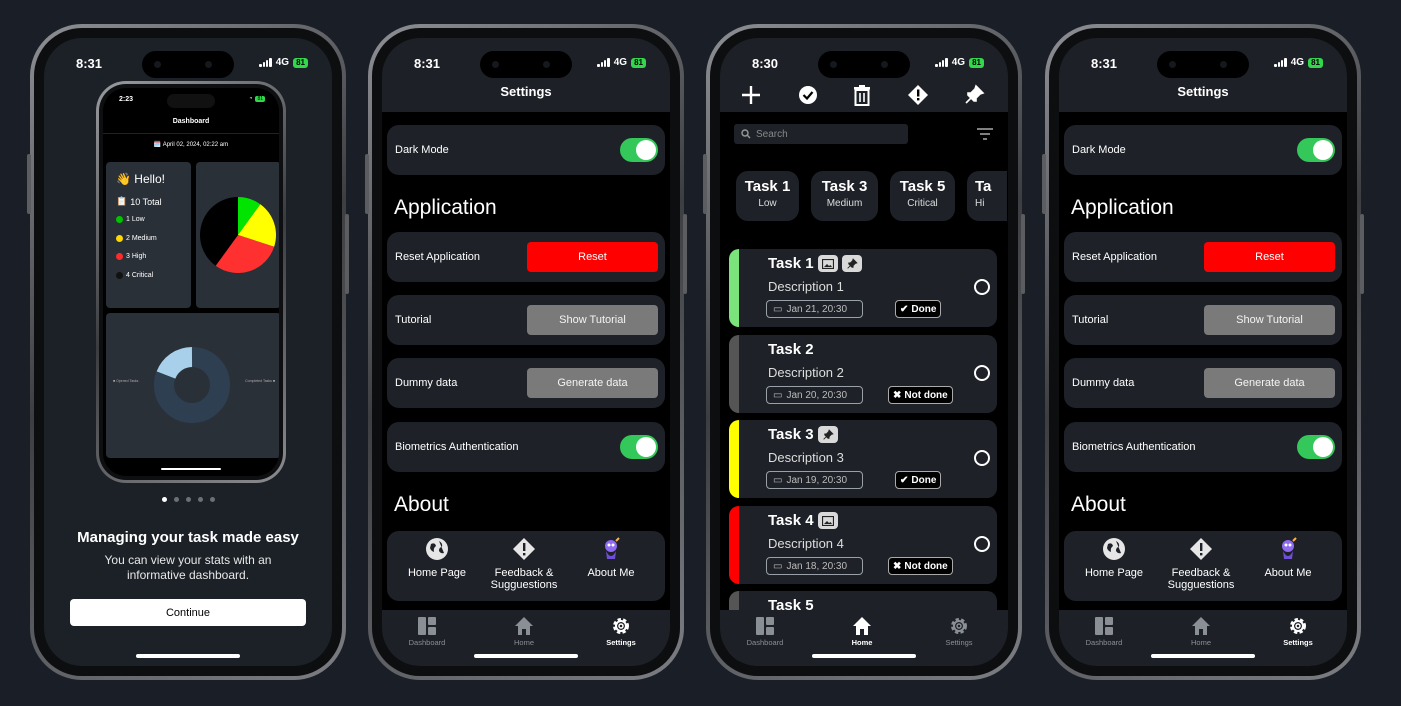  What do you see at coordinates (1103, 383) in the screenshot?
I see `dummy-data-label: Dummy data` at bounding box center [1103, 383].